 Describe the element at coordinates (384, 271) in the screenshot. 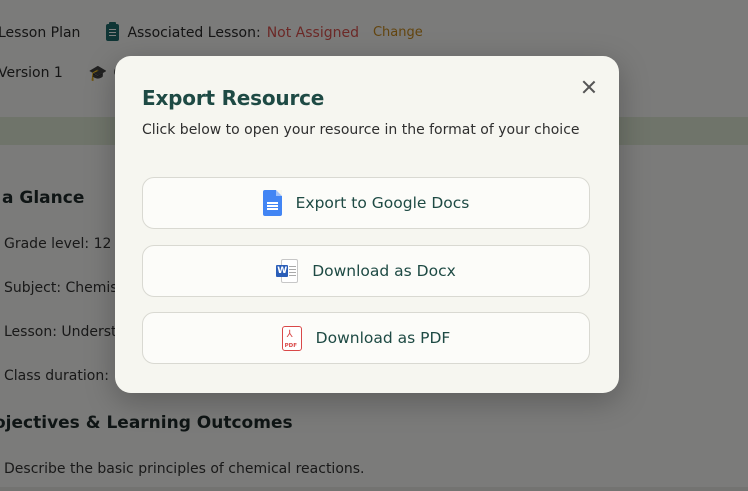

I see `download-docx-label: Download as Docx` at that location.